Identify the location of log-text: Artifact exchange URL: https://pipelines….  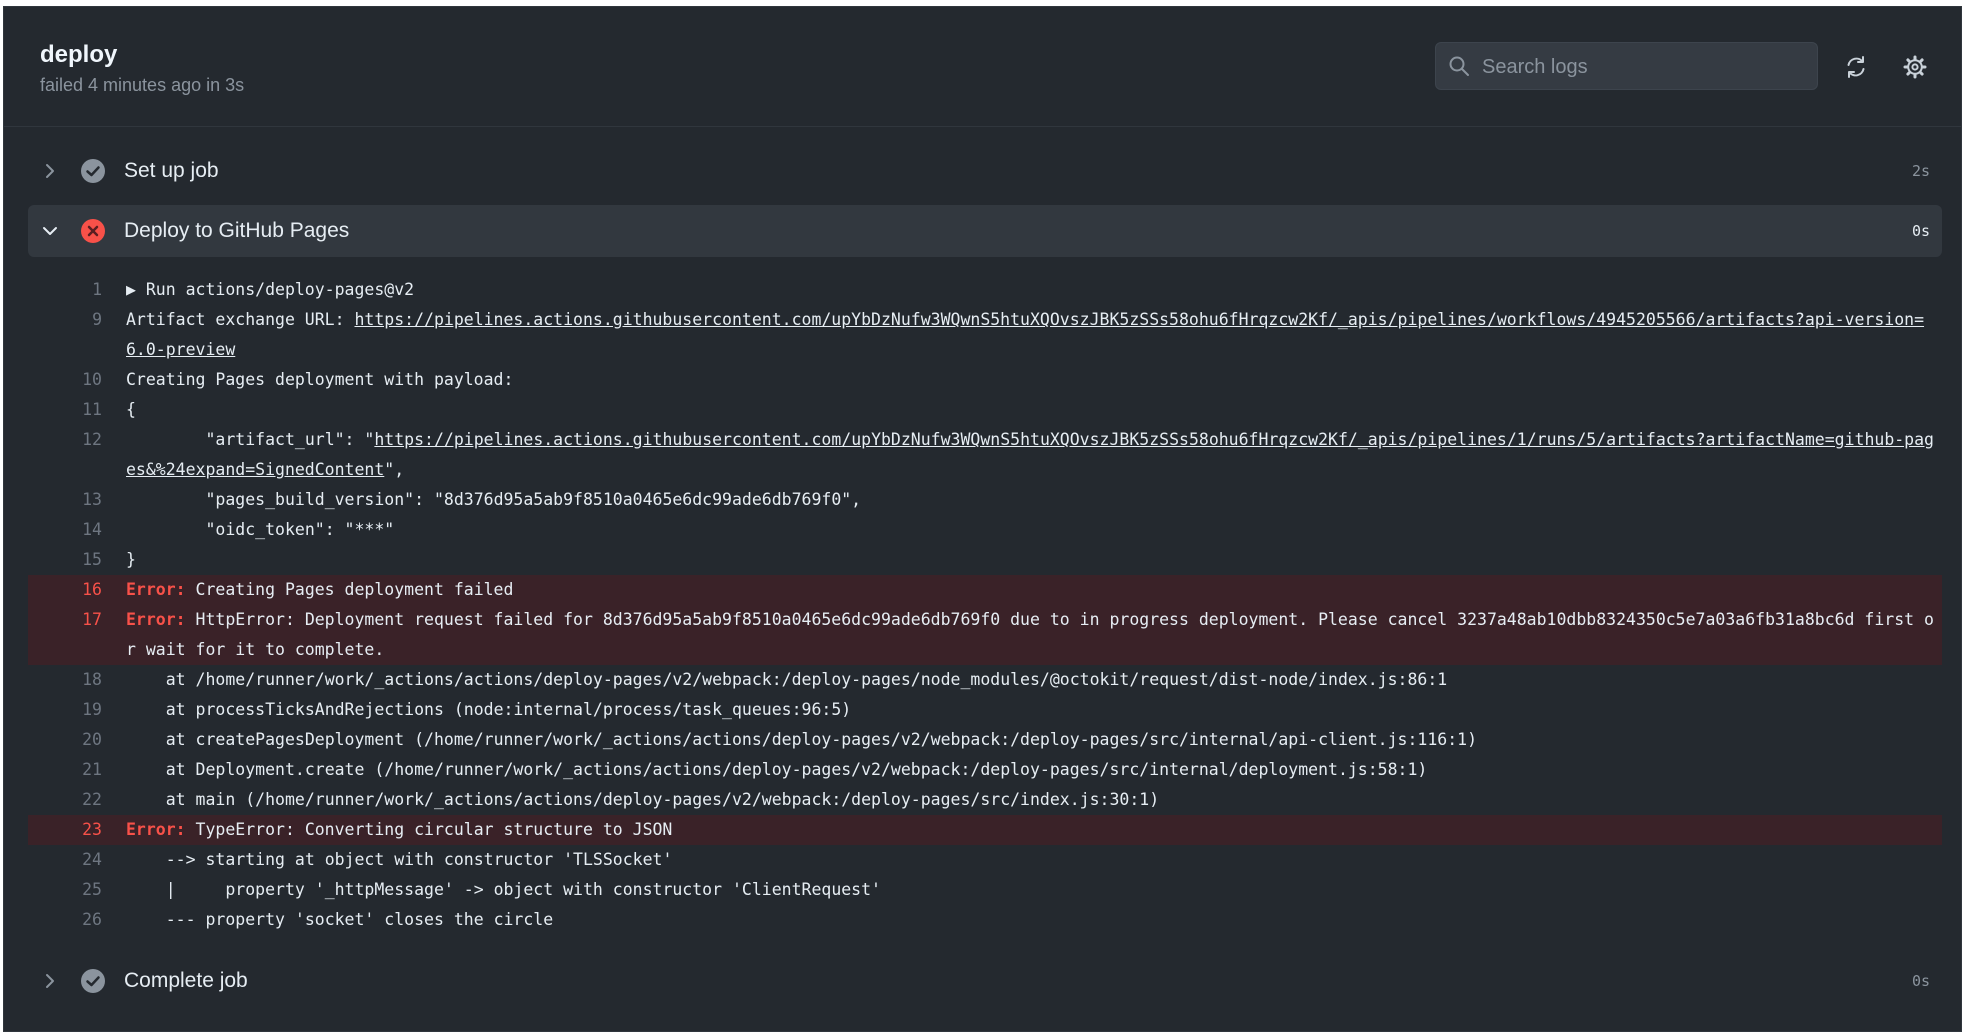
(1034, 335).